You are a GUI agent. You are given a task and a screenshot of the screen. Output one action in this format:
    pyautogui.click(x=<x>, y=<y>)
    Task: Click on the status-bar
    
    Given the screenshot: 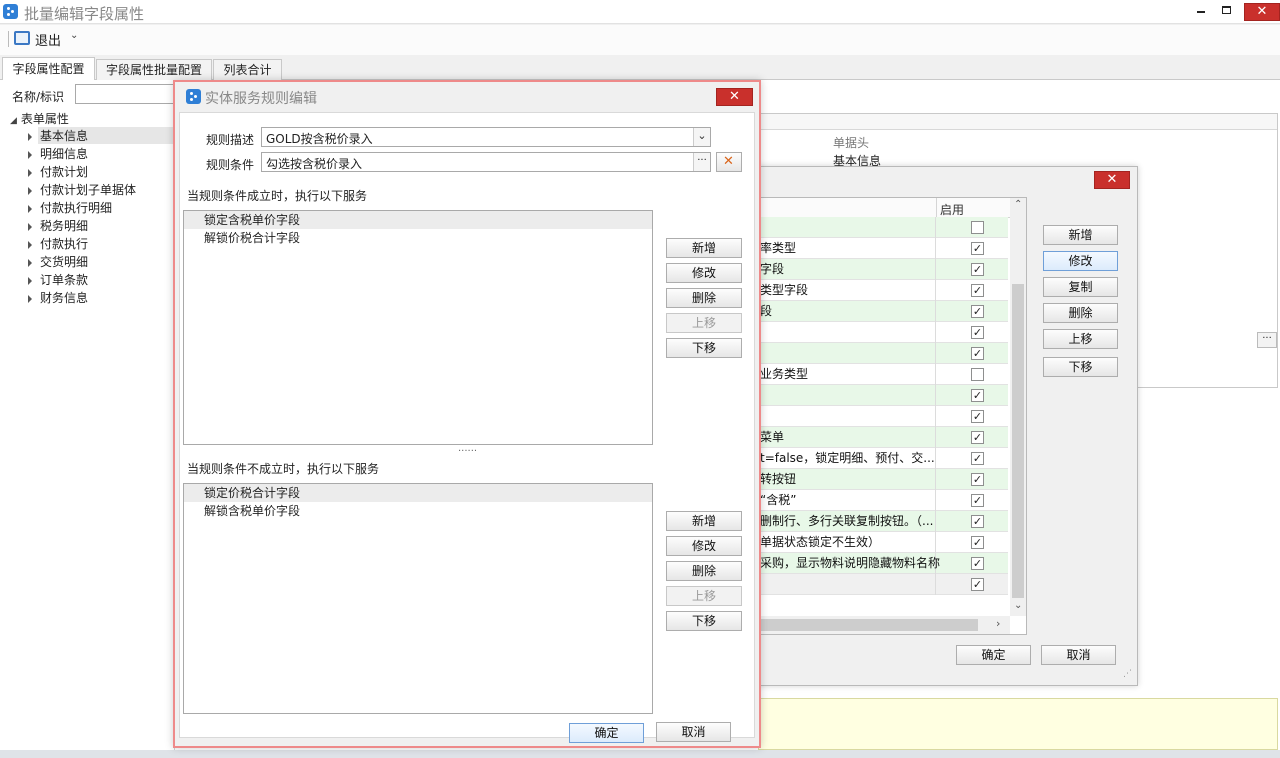 What is the action you would take?
    pyautogui.click(x=640, y=754)
    